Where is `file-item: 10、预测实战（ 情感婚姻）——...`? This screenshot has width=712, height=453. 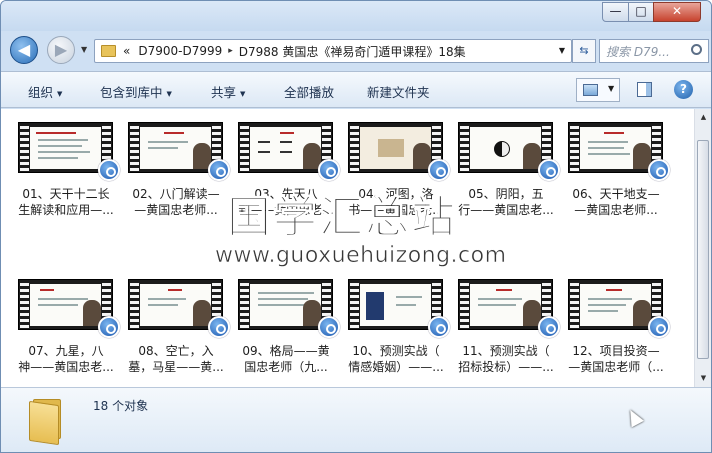
file-item: 10、预测实战（ 情感婚姻）——... is located at coordinates (396, 323).